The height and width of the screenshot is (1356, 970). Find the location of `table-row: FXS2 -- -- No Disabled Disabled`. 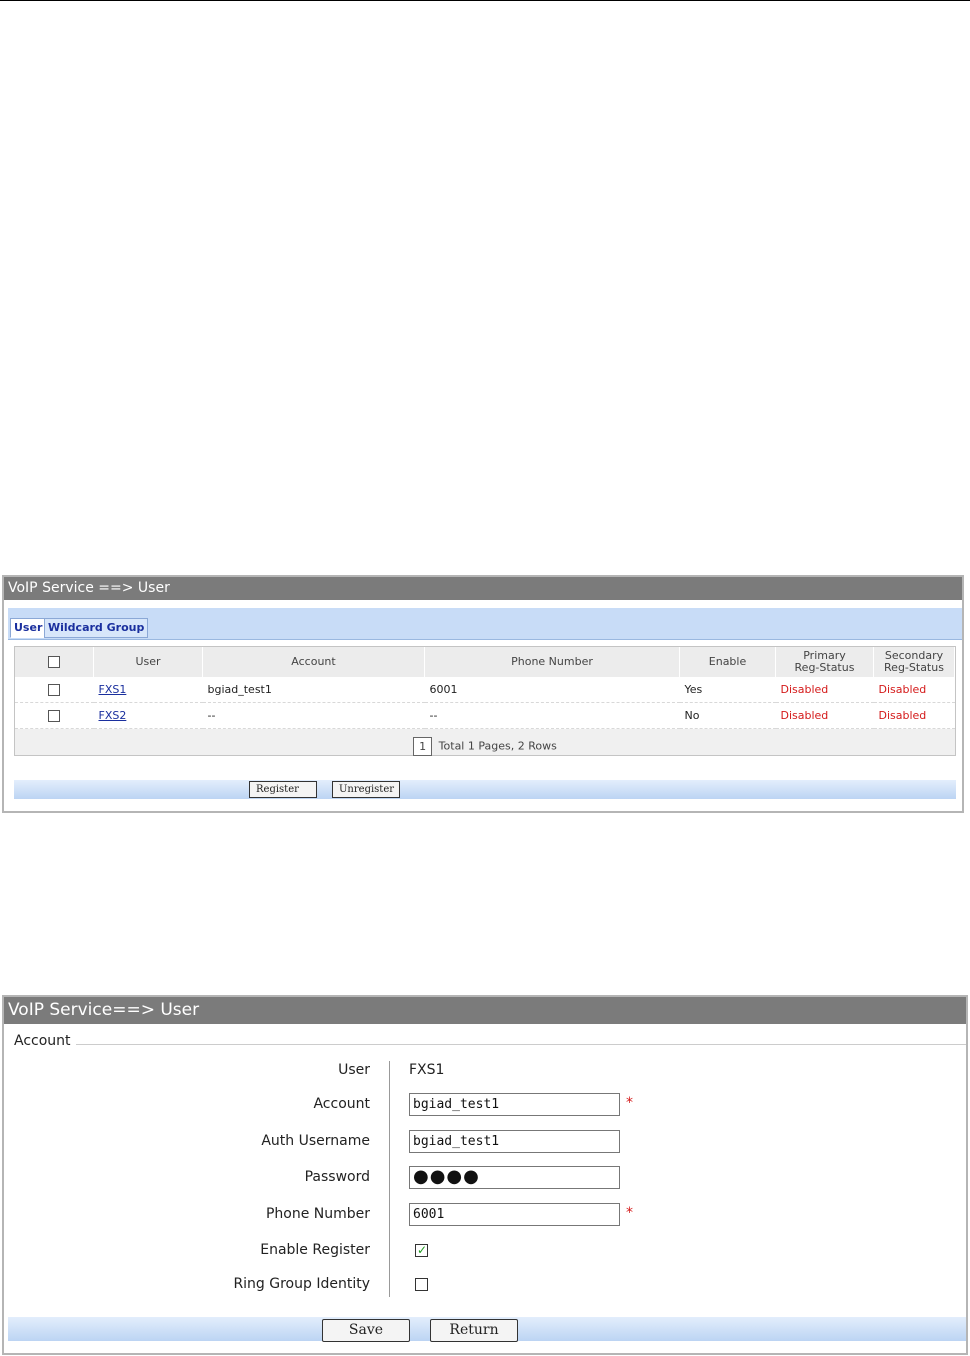

table-row: FXS2 -- -- No Disabled Disabled is located at coordinates (485, 715).